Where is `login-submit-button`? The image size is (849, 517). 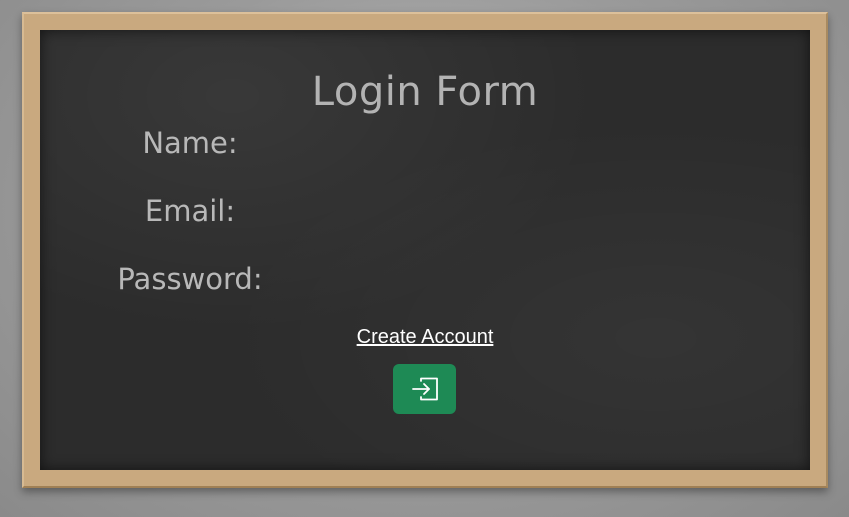
login-submit-button is located at coordinates (424, 389).